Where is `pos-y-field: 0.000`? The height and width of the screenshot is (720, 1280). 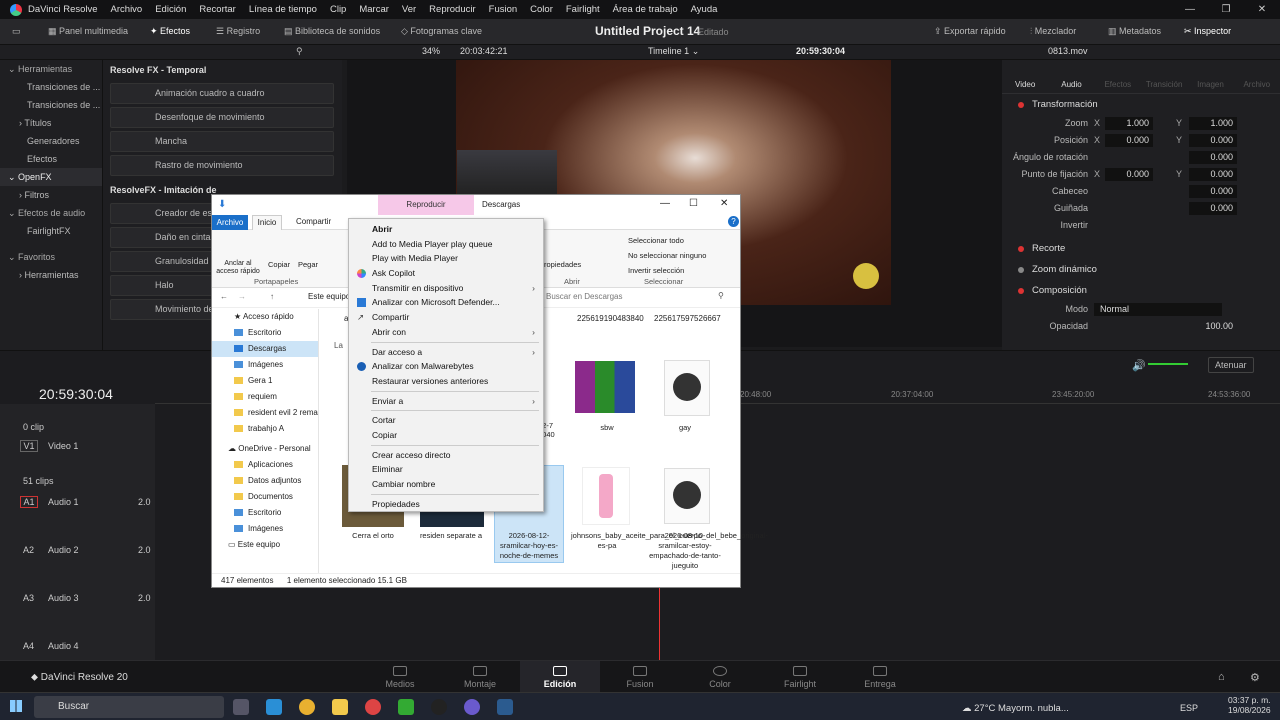
pos-y-field: 0.000 is located at coordinates (1213, 140).